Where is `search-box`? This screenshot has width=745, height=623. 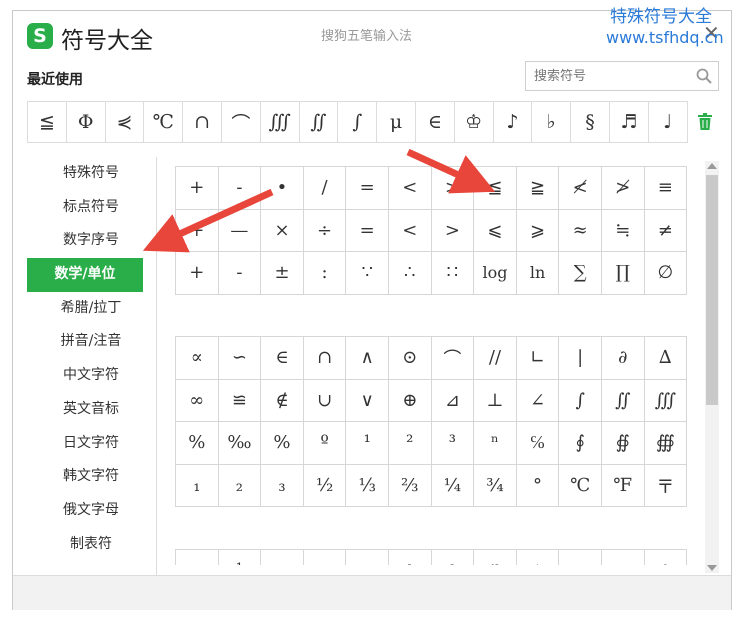 search-box is located at coordinates (622, 76).